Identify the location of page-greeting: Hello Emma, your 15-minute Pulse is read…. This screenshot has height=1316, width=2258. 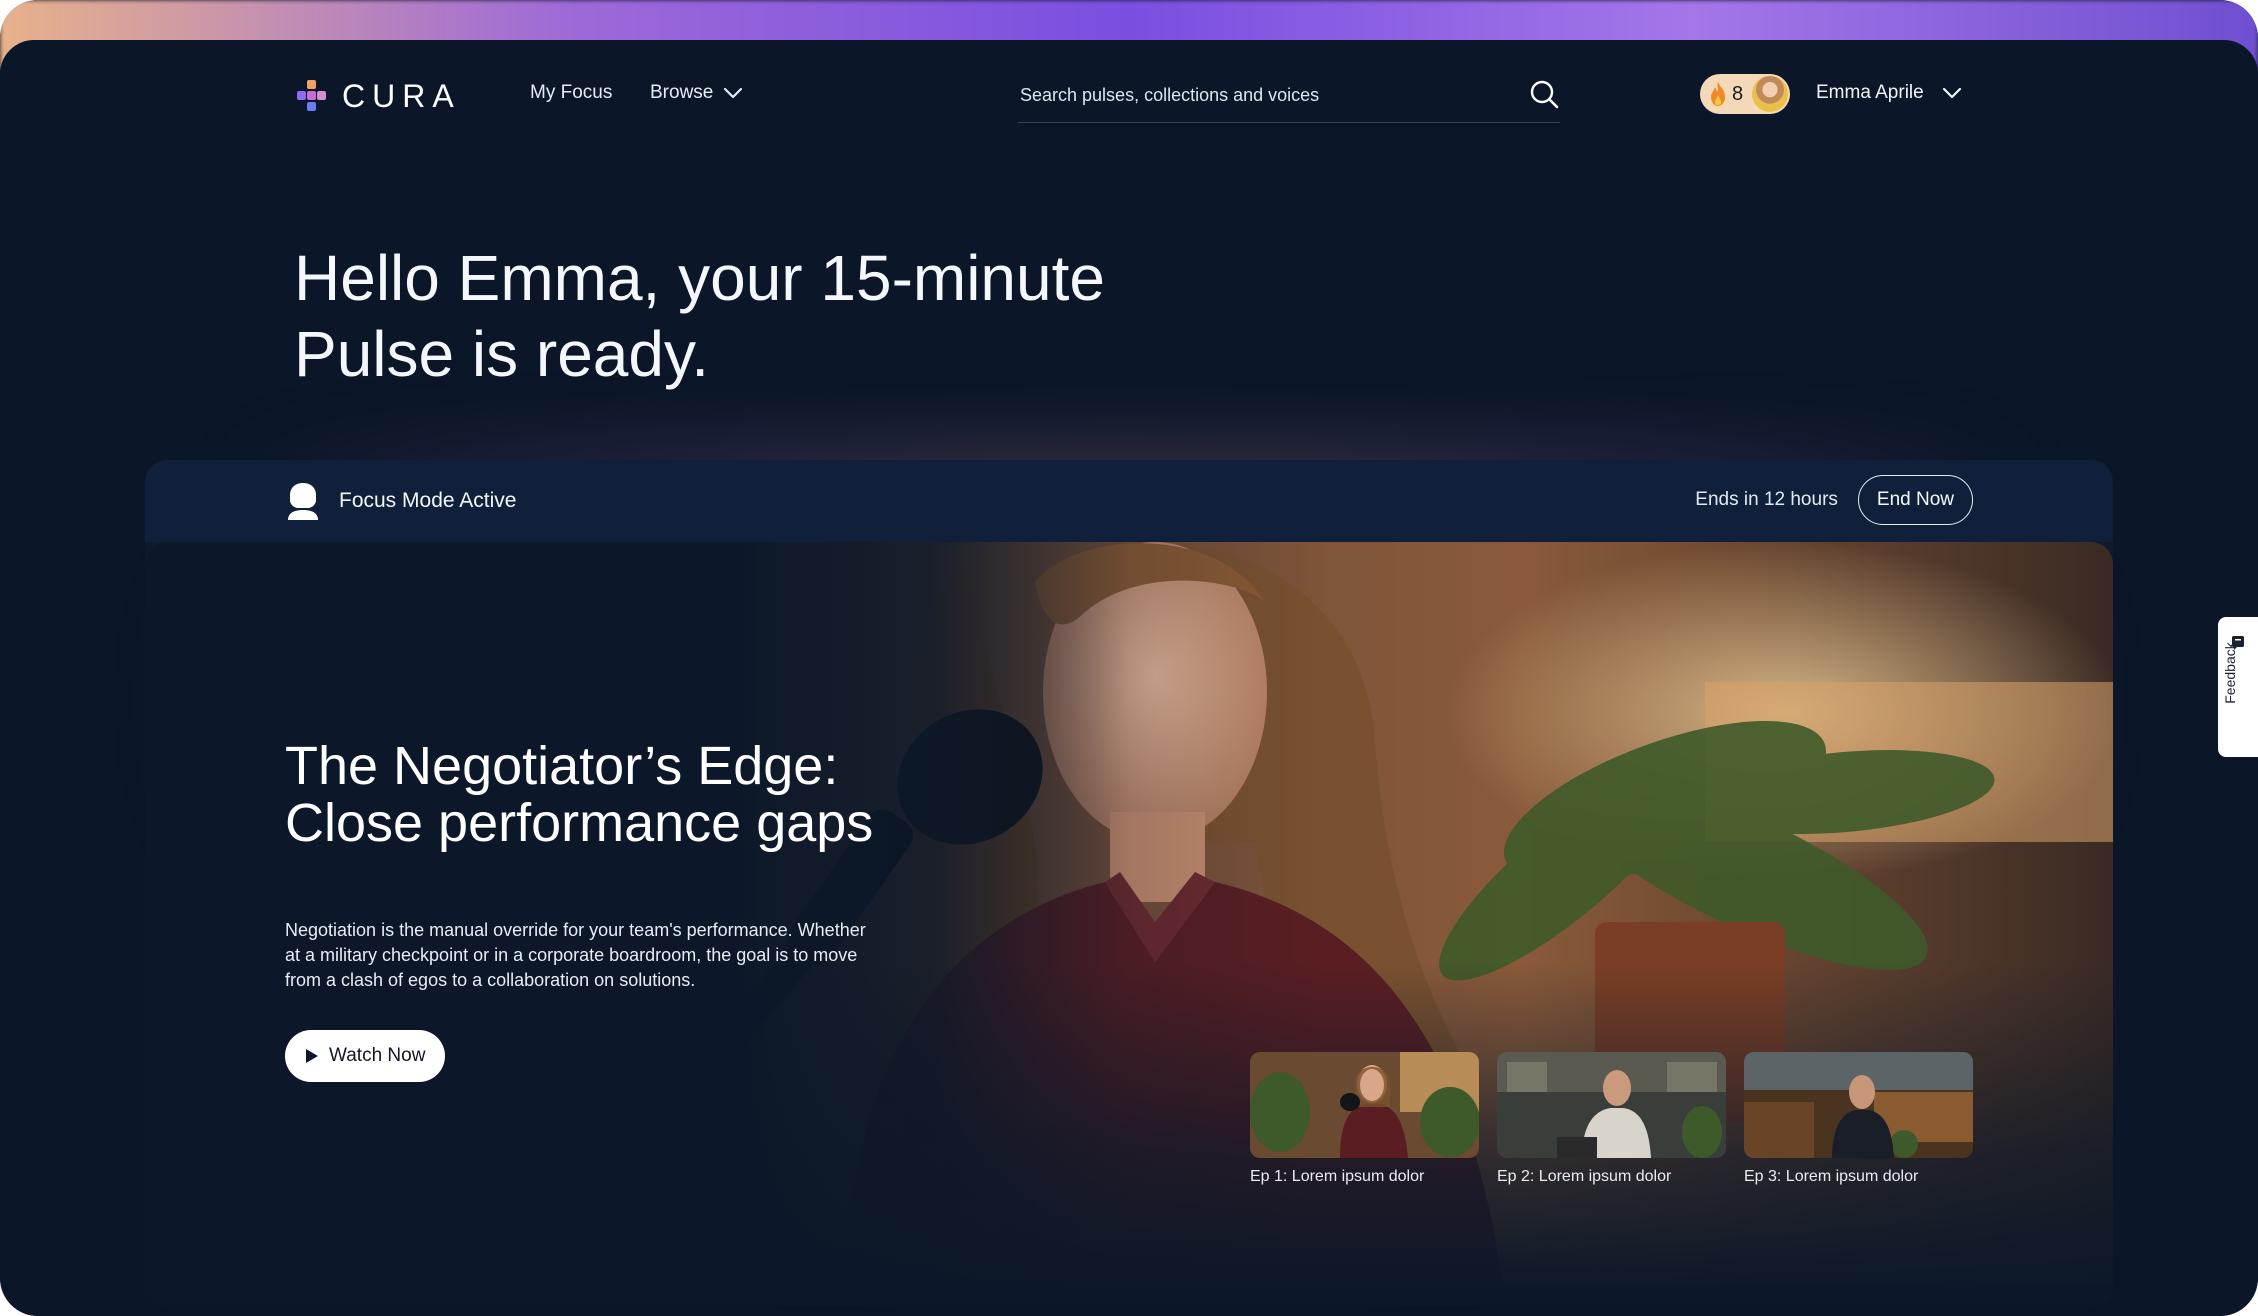
(699, 316).